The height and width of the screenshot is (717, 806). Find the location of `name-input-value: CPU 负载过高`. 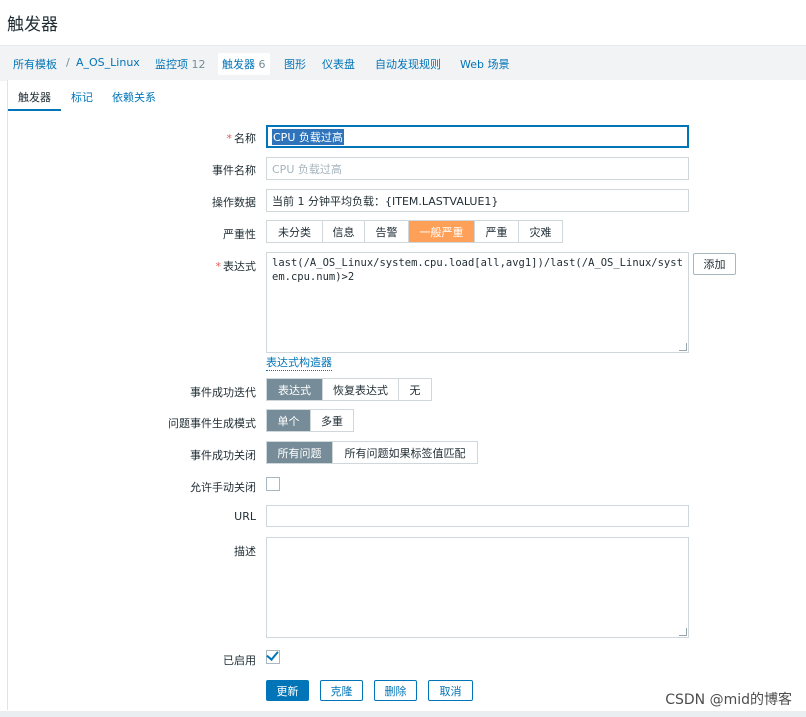

name-input-value: CPU 负载过高 is located at coordinates (308, 136).